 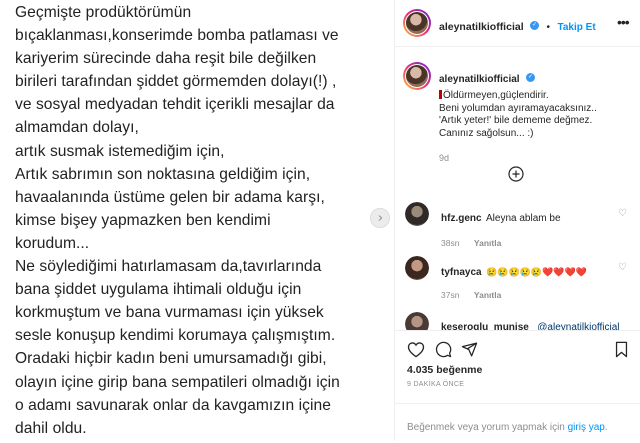 What do you see at coordinates (520, 321) in the screenshot?
I see `comment-item: keseroglu_munise @aleynatilkiofficial` at bounding box center [520, 321].